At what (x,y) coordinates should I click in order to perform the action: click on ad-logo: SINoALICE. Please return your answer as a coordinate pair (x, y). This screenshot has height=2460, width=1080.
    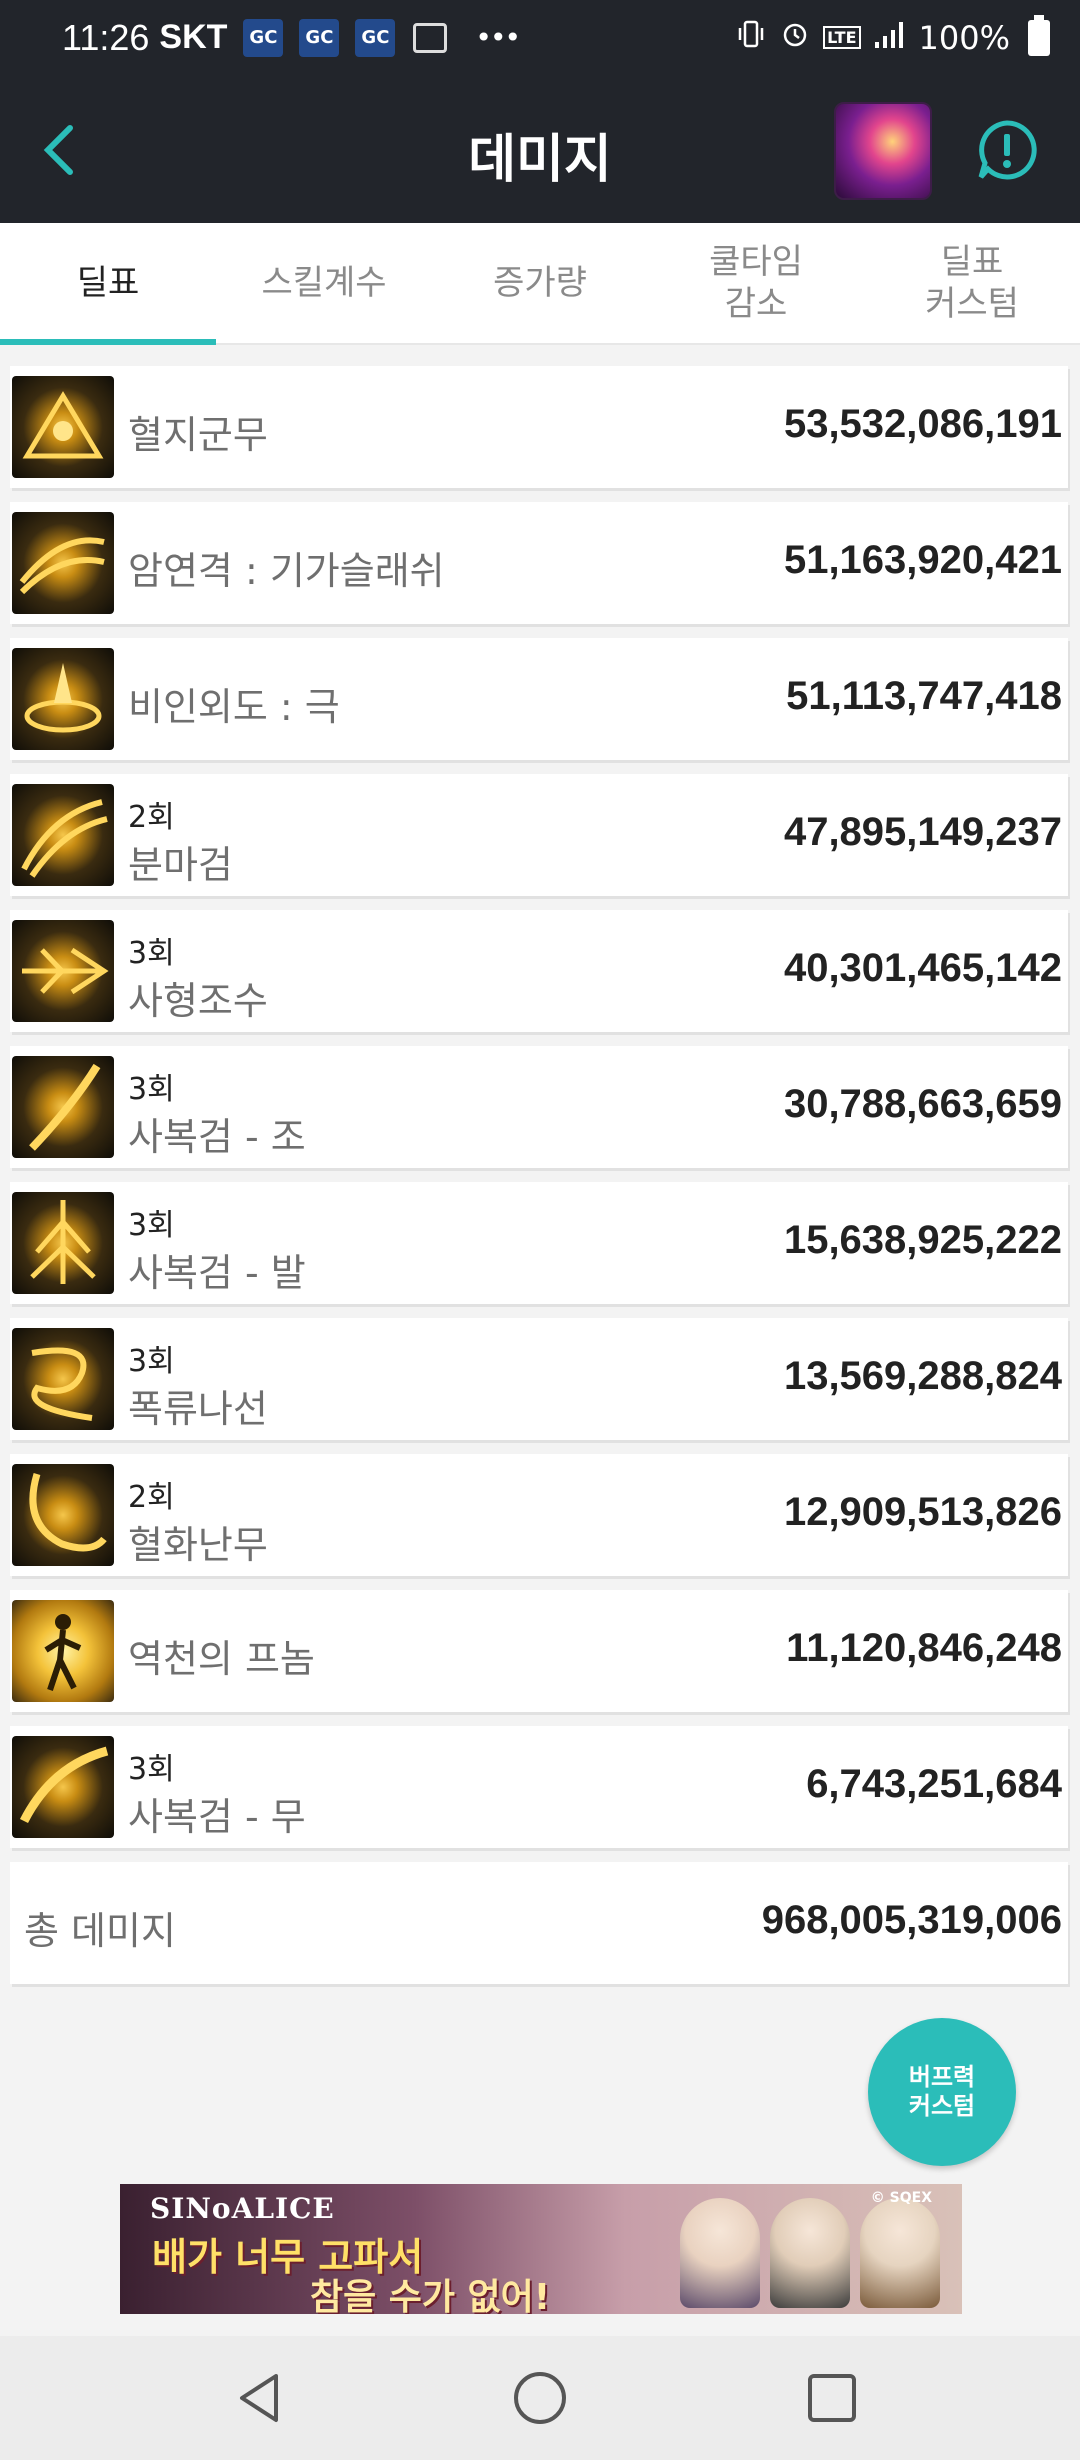
    Looking at the image, I should click on (242, 2208).